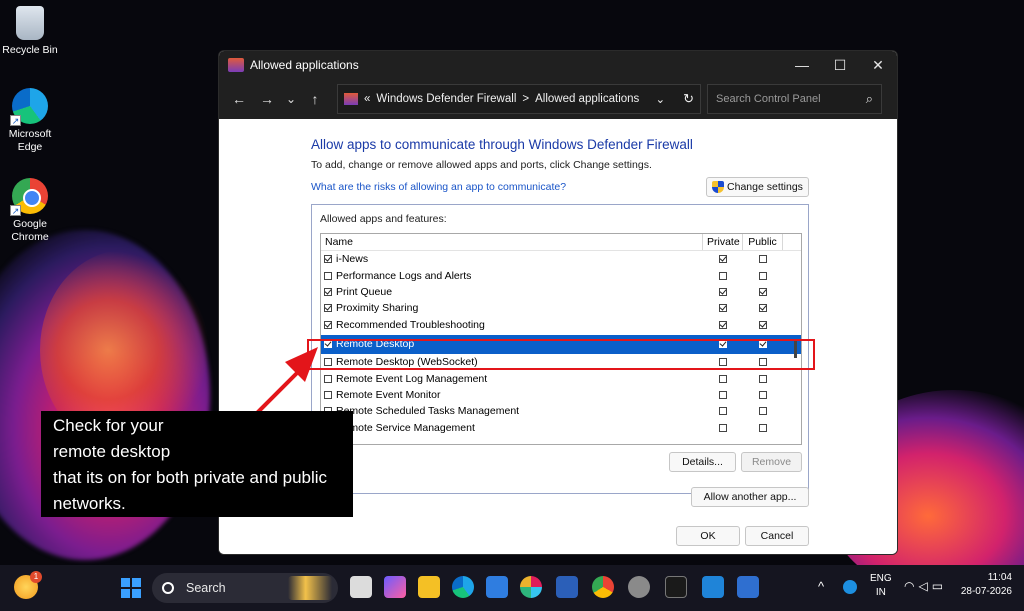 The height and width of the screenshot is (611, 1024). I want to click on terminal-icon, so click(676, 587).